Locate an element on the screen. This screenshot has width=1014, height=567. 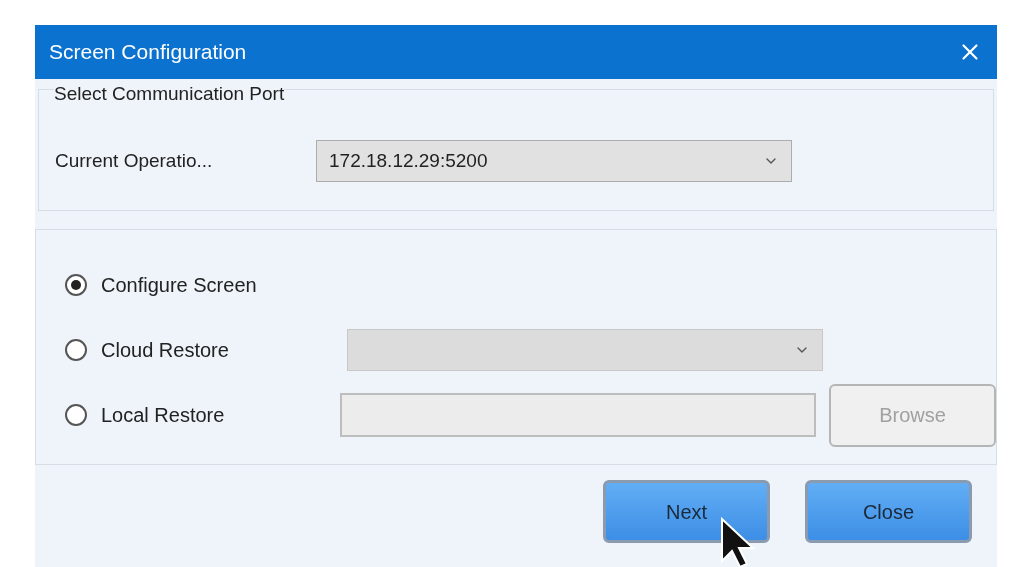
dialog-button: Next is located at coordinates (686, 511).